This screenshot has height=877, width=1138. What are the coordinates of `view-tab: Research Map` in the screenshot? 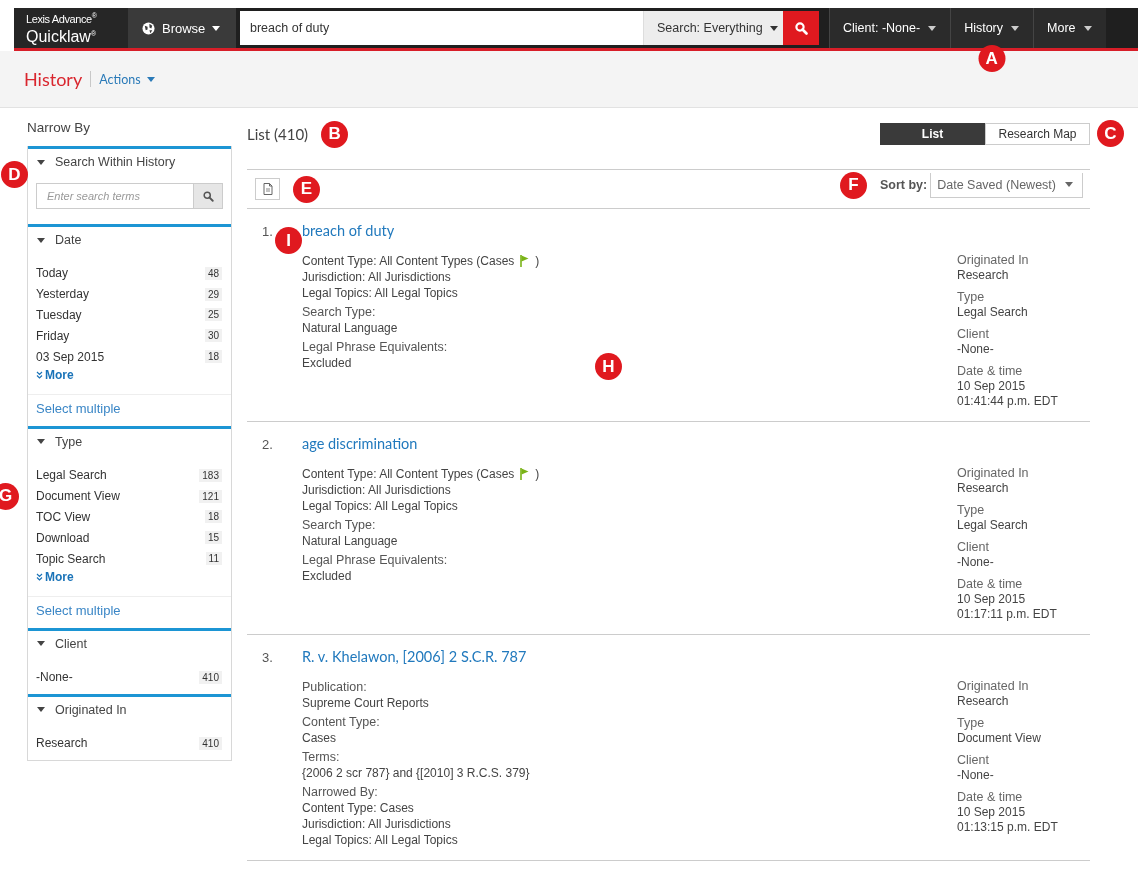 It's located at (1037, 134).